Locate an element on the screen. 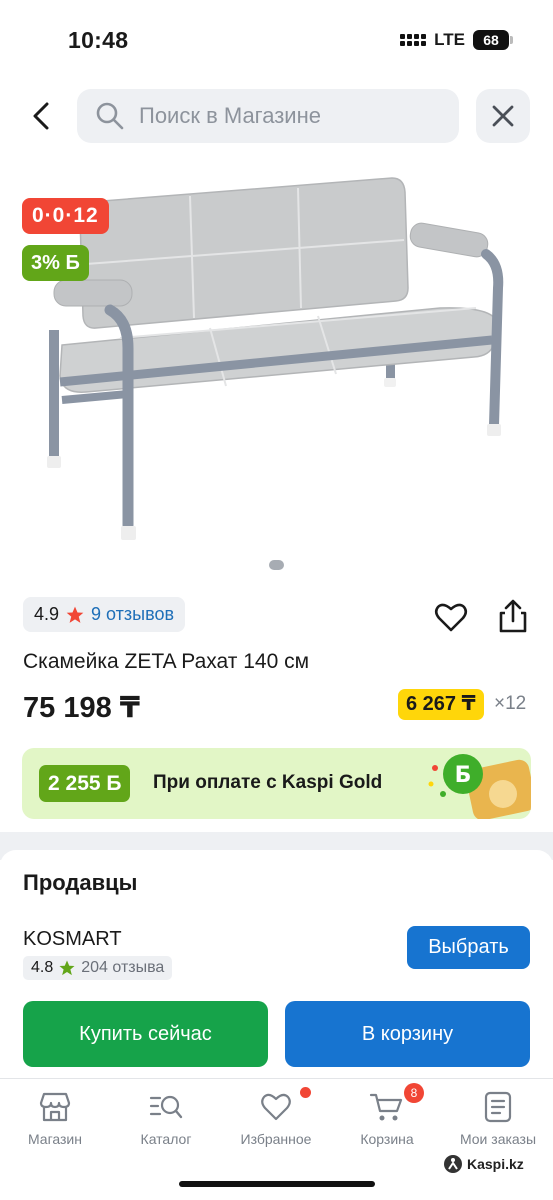  installment-months: ×12 is located at coordinates (510, 703).